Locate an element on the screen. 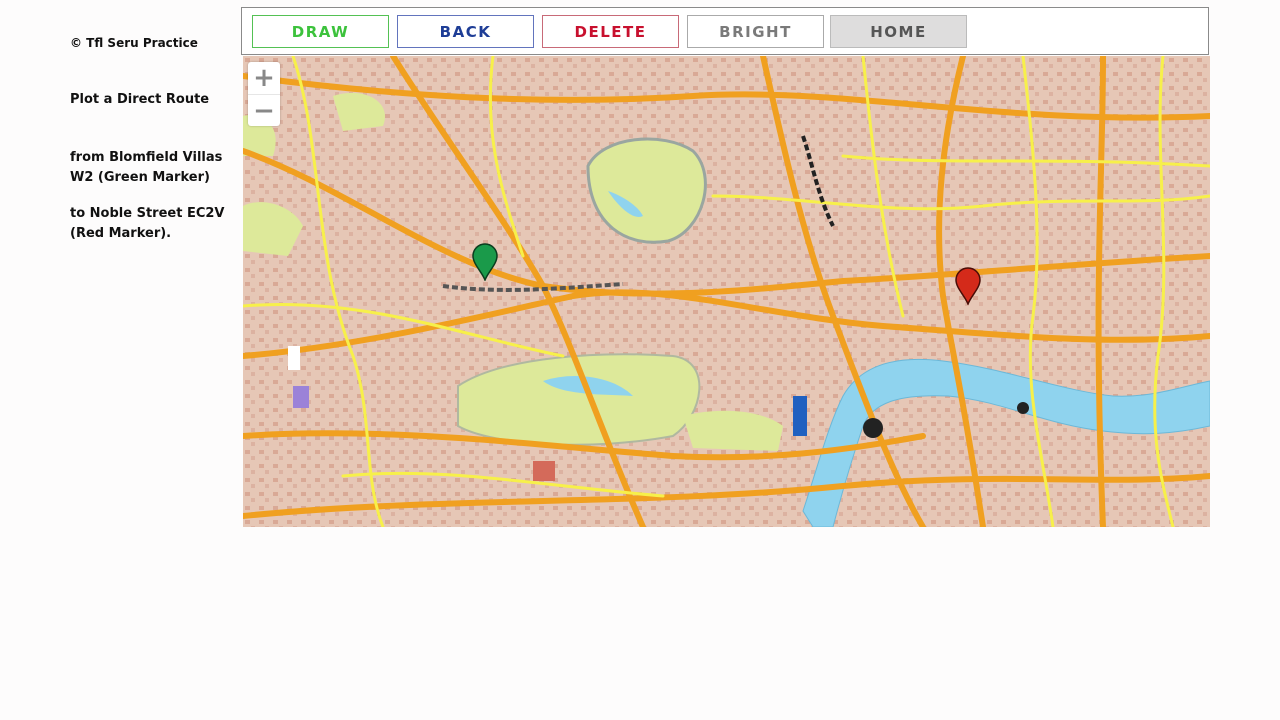 The image size is (1280, 720). home-button: HOME is located at coordinates (898, 31).